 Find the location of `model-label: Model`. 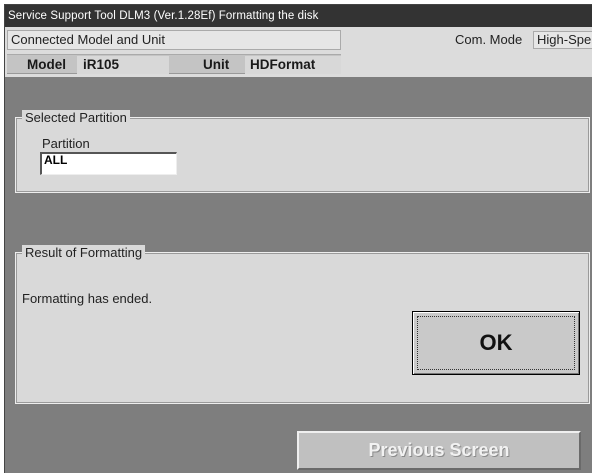

model-label: Model is located at coordinates (46, 64).